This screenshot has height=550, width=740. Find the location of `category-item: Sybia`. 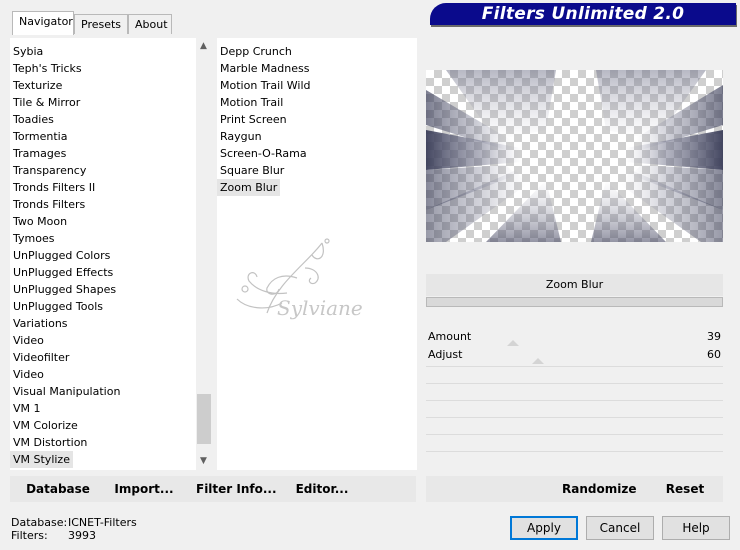

category-item: Sybia is located at coordinates (28, 51).